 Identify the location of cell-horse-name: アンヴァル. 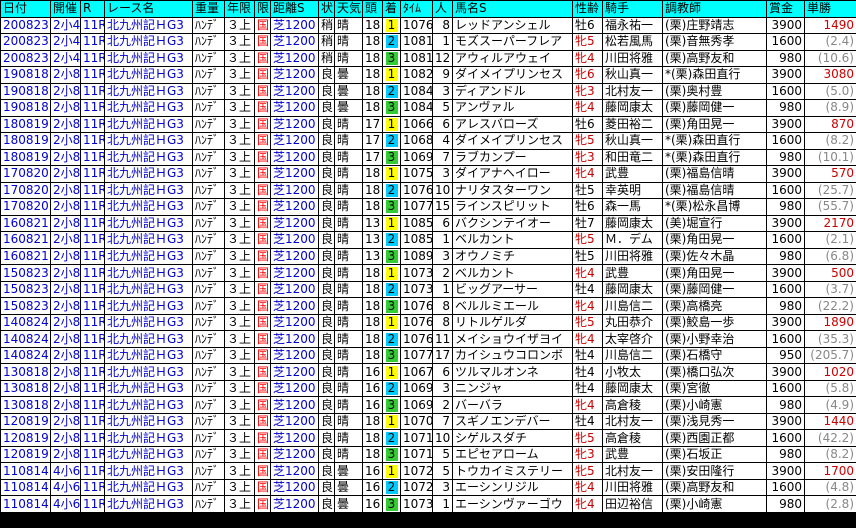
(512, 108).